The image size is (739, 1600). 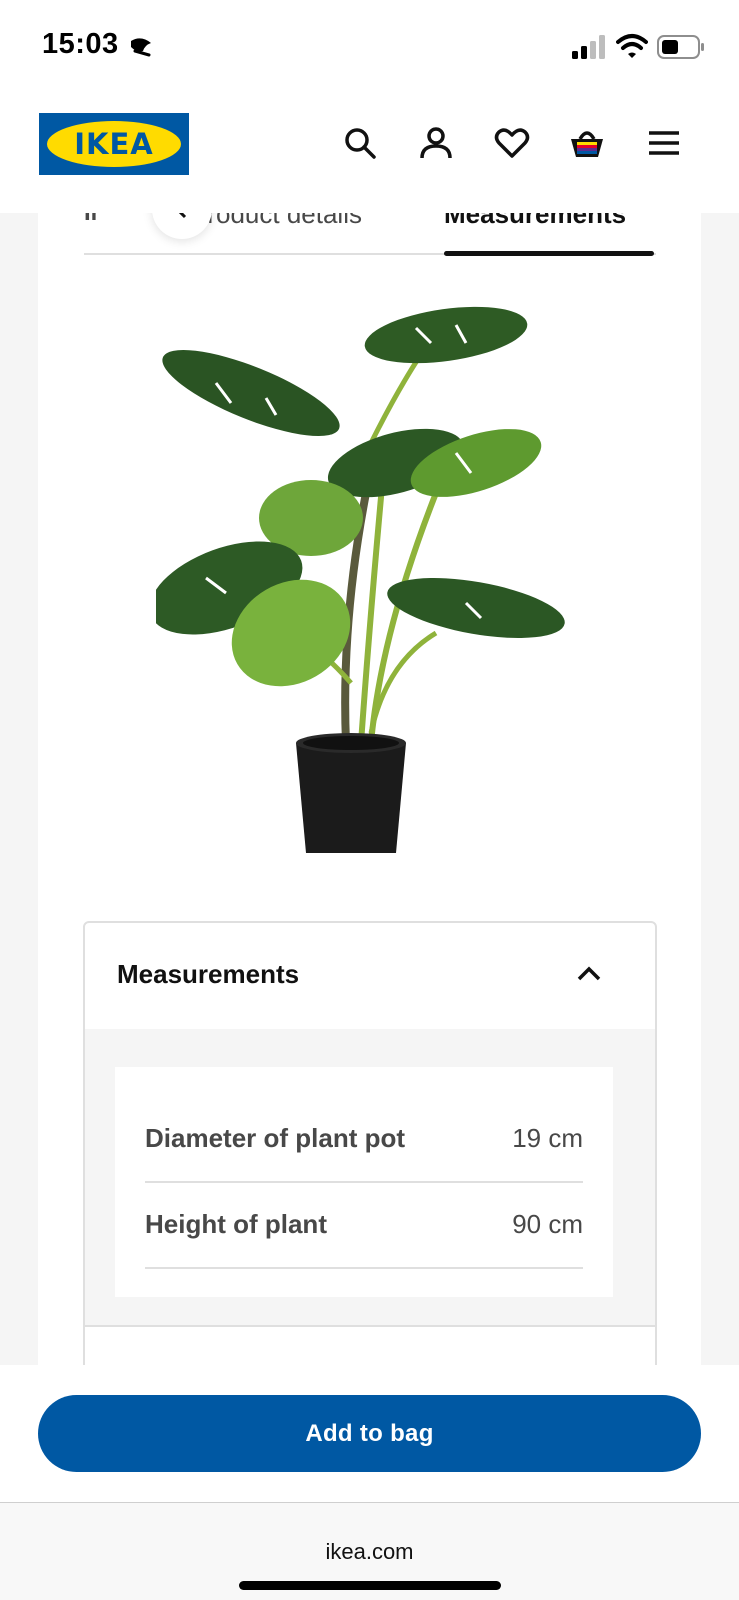 I want to click on measurement-row: Diameter of plant pot 19 cm, so click(x=364, y=1140).